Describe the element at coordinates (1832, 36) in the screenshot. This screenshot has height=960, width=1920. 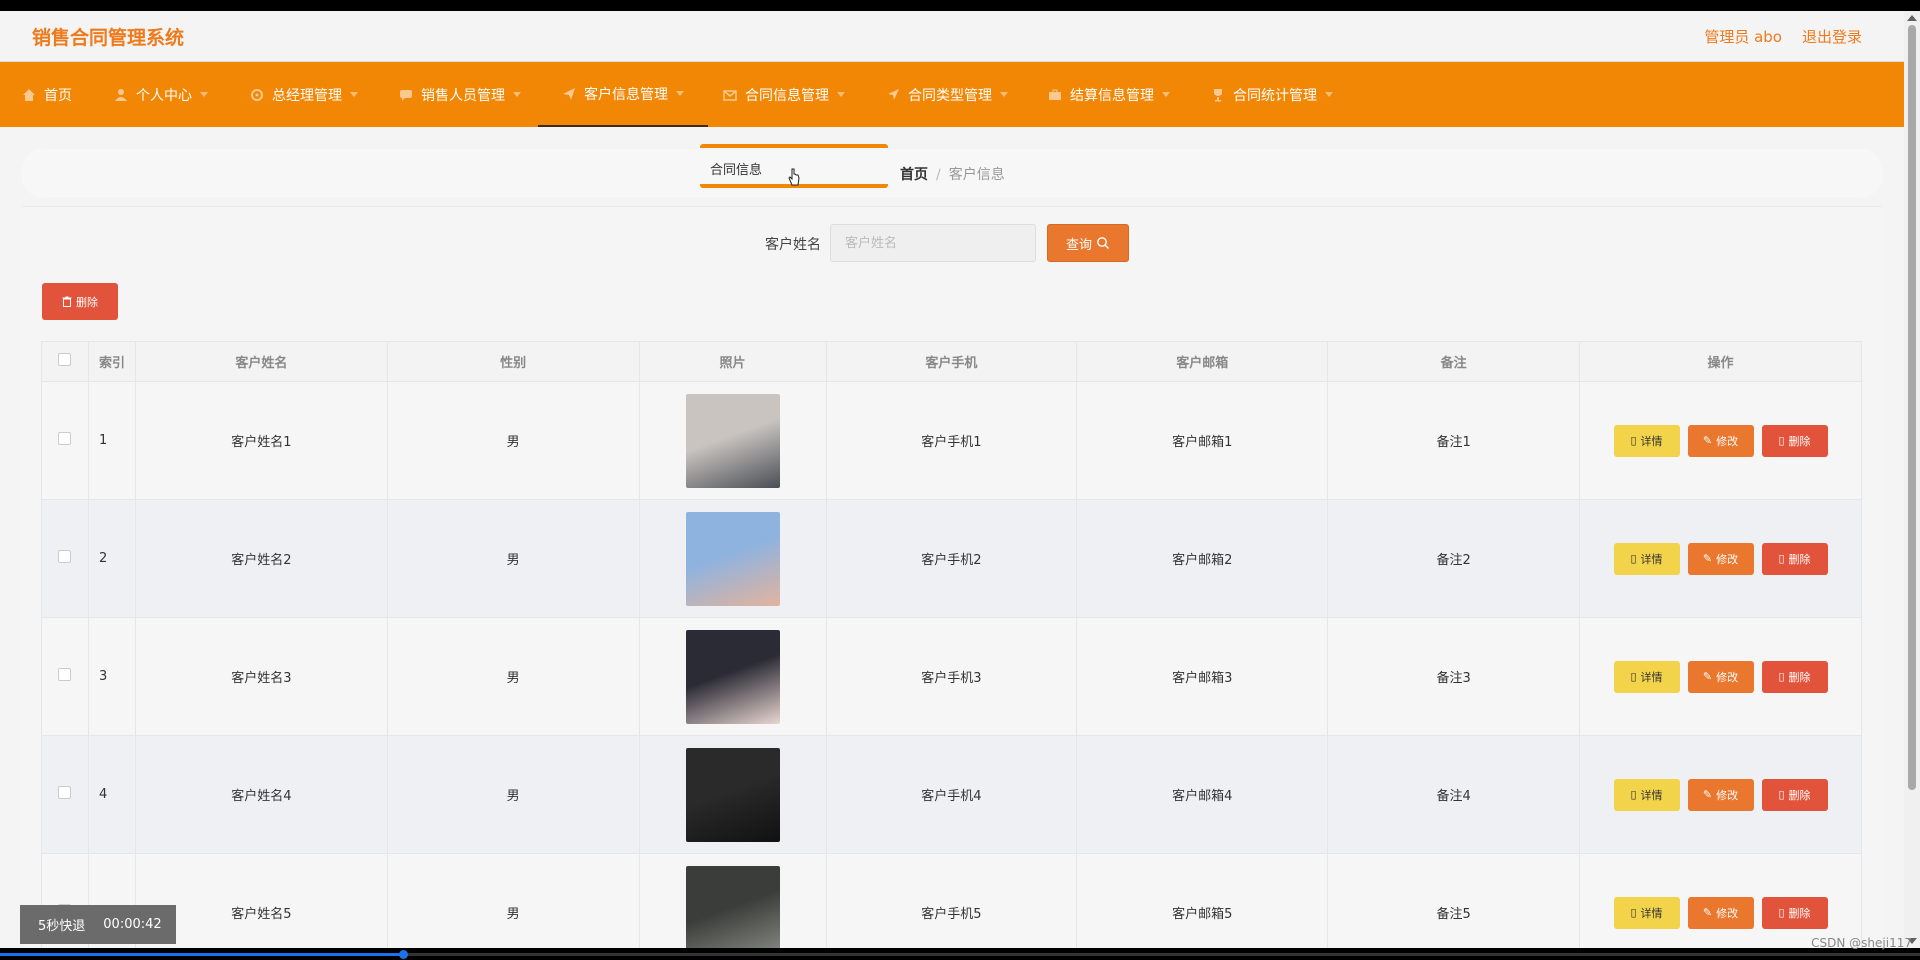
I see `logout-link: 退出登录` at that location.